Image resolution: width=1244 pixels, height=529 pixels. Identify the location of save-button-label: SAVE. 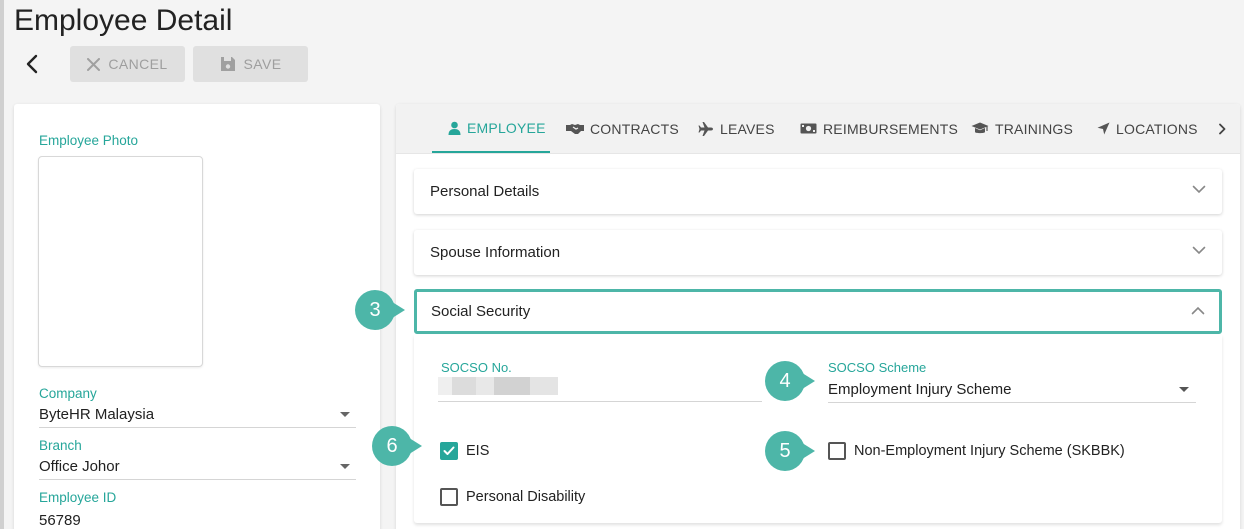
(262, 64).